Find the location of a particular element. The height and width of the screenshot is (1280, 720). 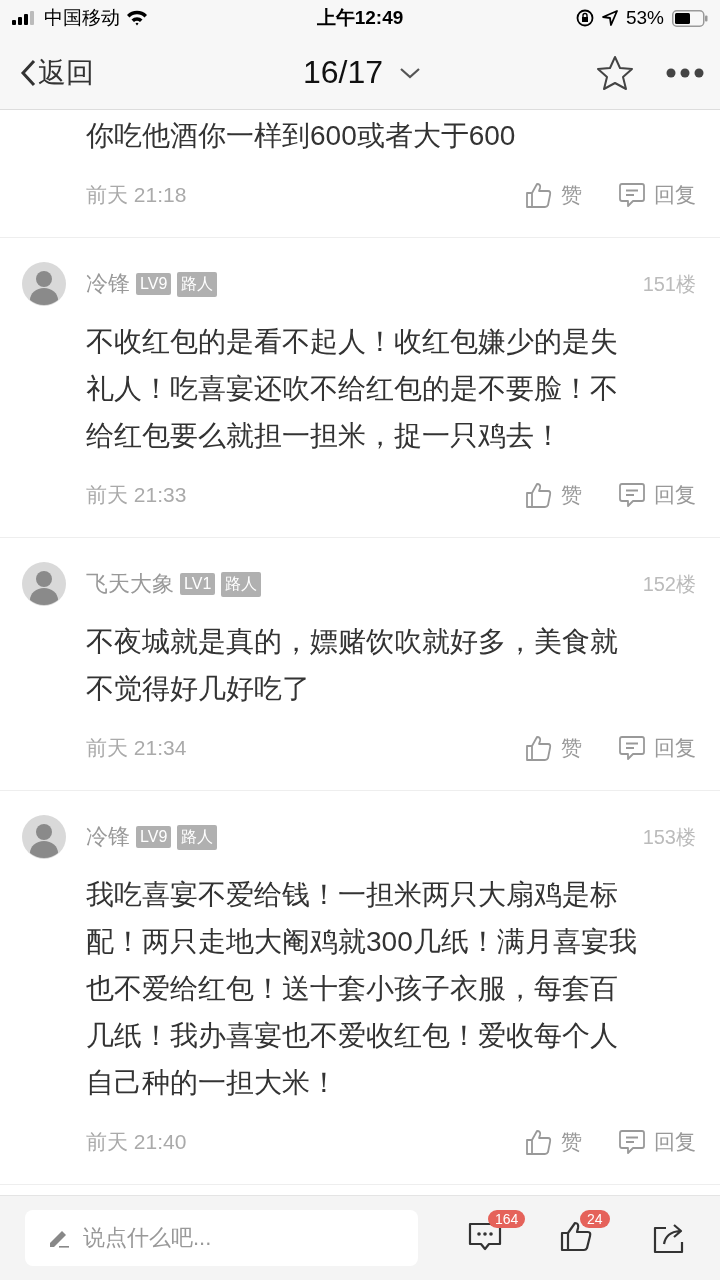

back-button: 返回 is located at coordinates (105, 72).